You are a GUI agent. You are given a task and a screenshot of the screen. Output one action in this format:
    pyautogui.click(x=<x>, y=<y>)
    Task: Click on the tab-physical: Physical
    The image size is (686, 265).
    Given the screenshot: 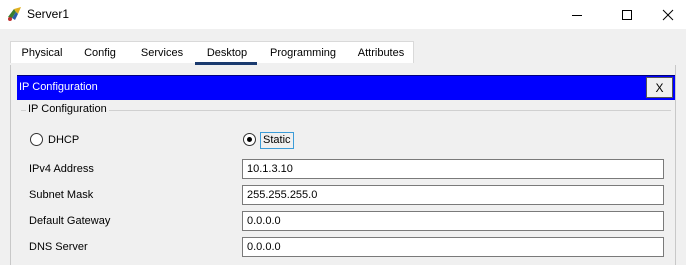 What is the action you would take?
    pyautogui.click(x=42, y=53)
    